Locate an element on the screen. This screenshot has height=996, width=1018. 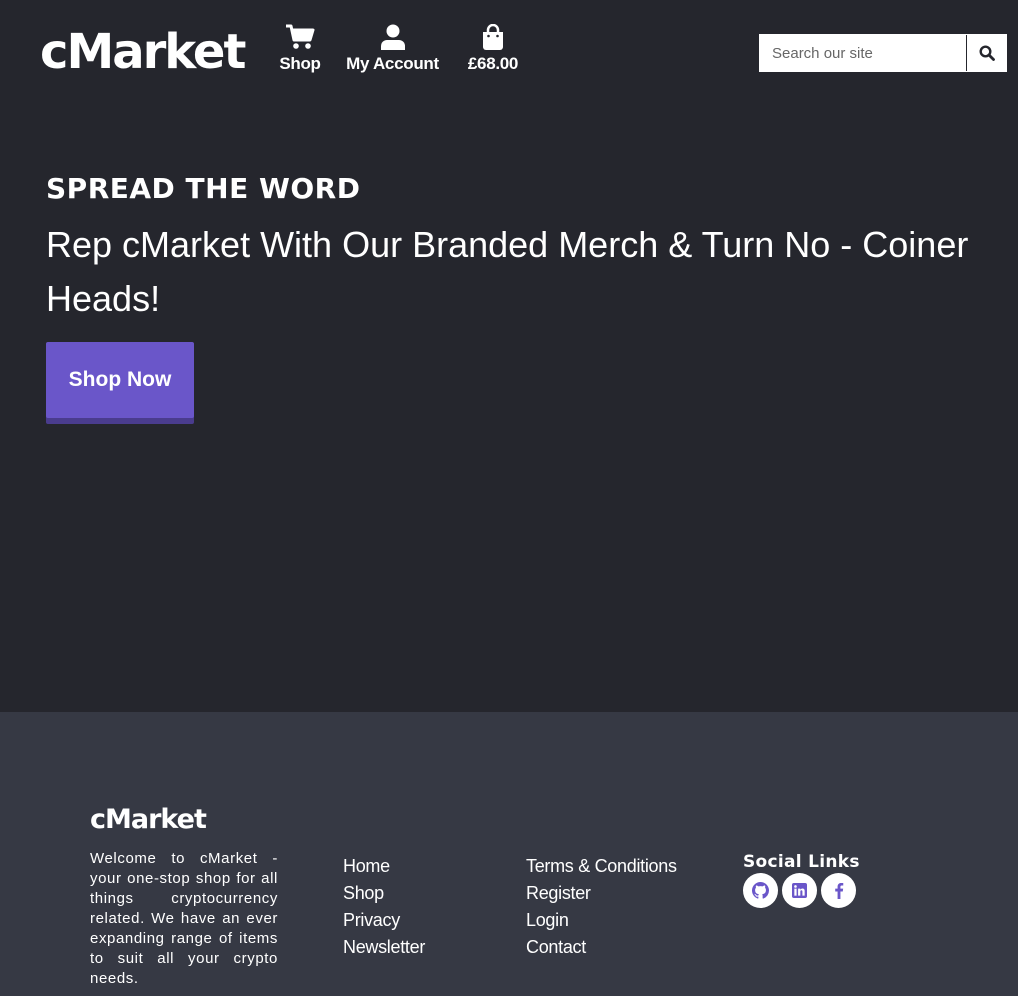
nav-my-account: My Account is located at coordinates (392, 49).